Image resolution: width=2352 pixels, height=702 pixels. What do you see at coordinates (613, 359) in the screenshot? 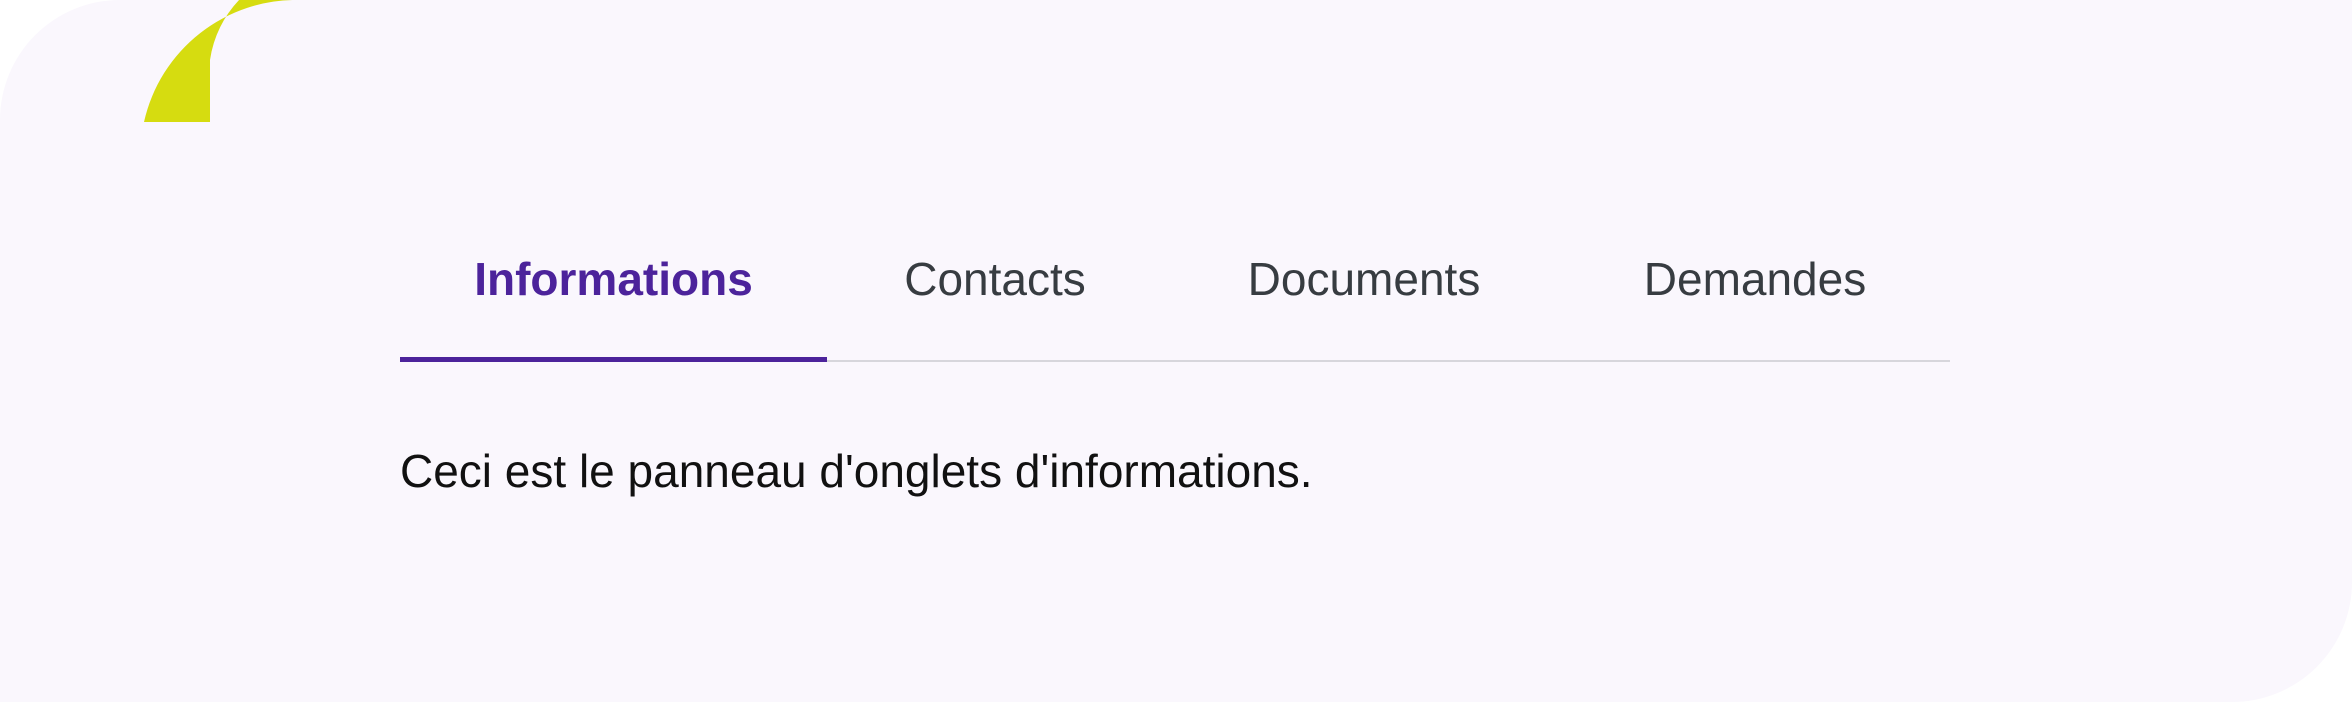
I see `active-tab-indicator` at bounding box center [613, 359].